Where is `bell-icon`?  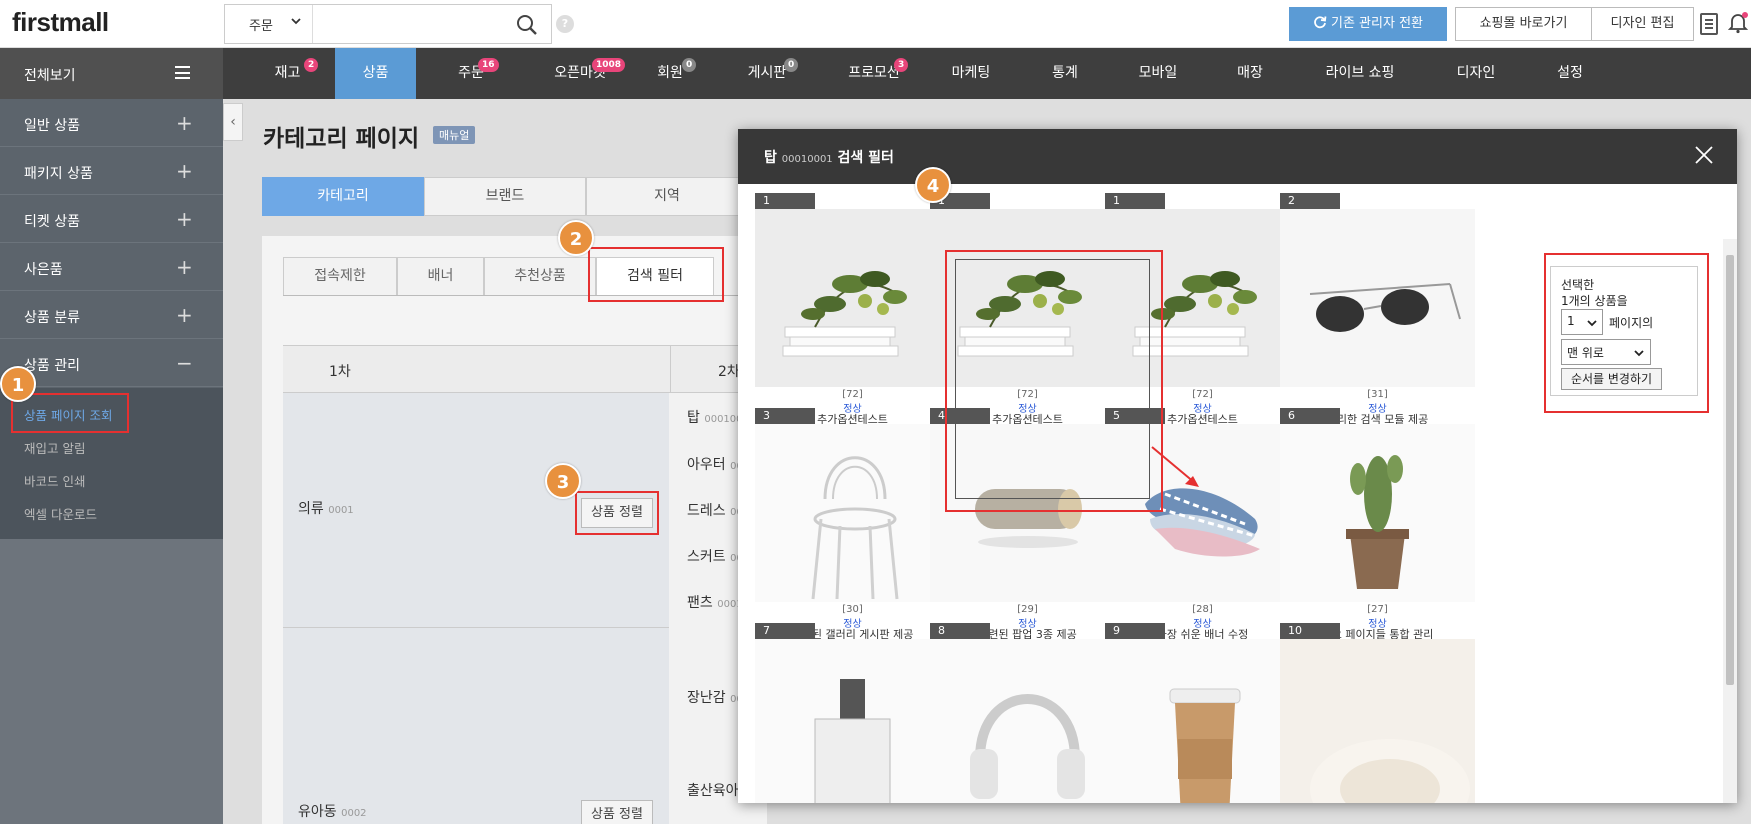 bell-icon is located at coordinates (1738, 23).